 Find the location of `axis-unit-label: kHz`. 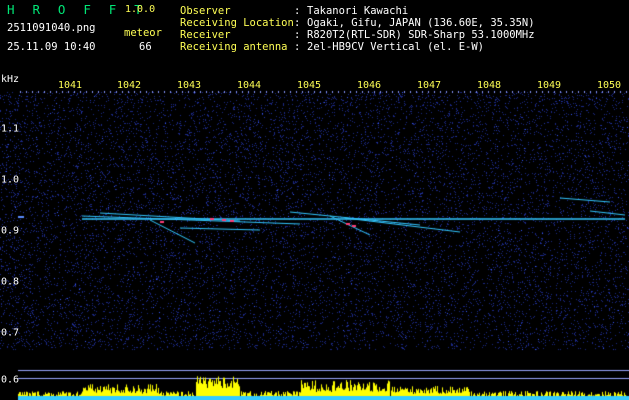

axis-unit-label: kHz is located at coordinates (10, 79).